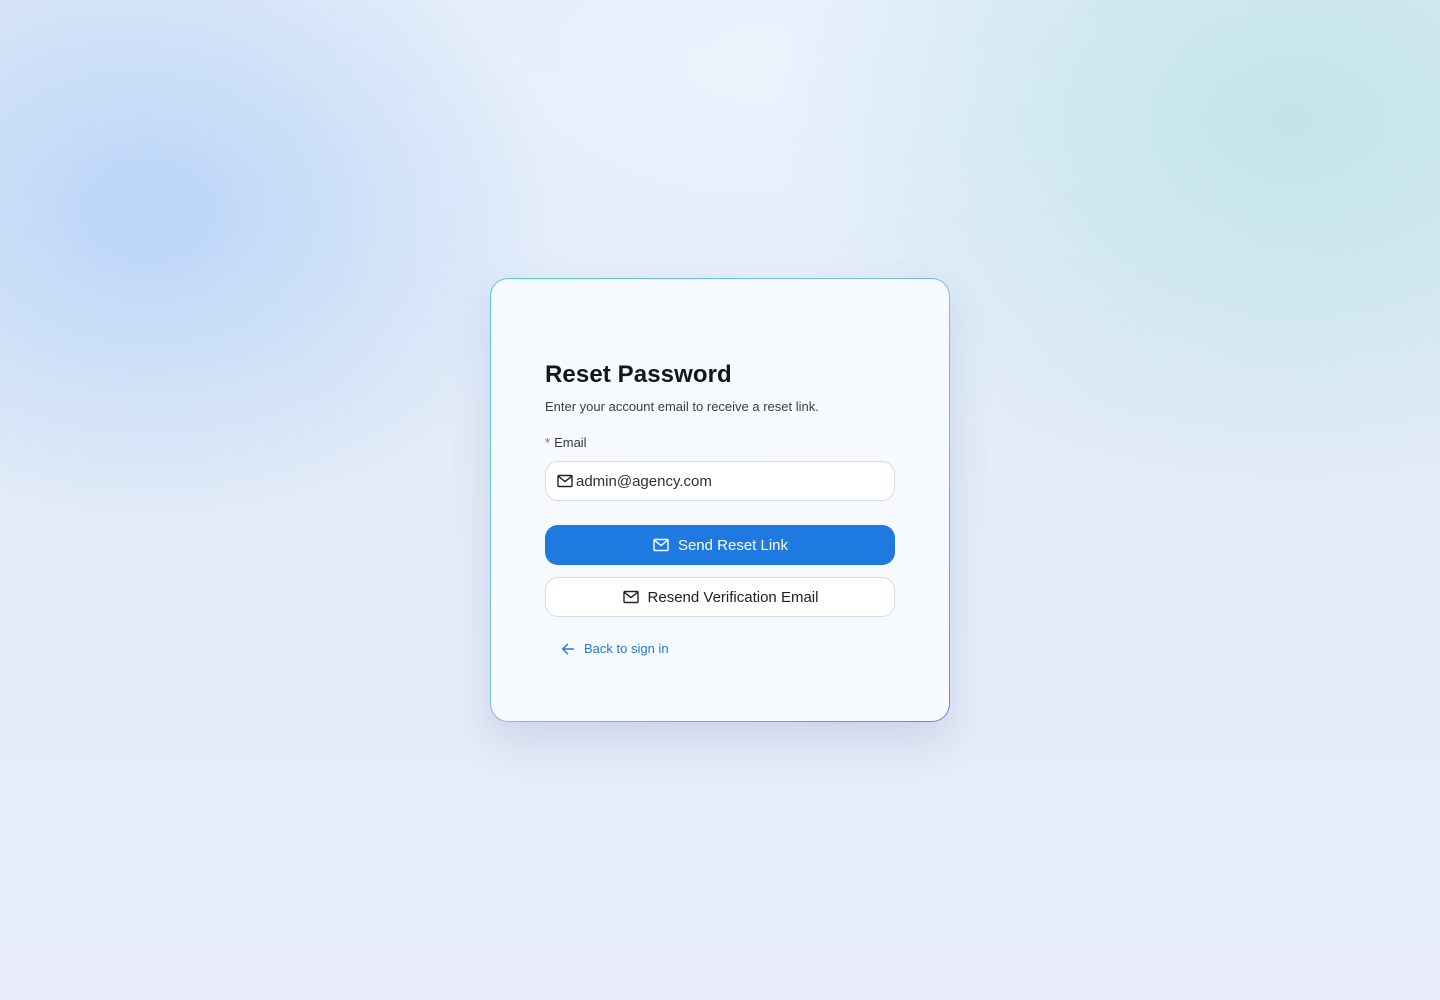 This screenshot has height=1000, width=1440. Describe the element at coordinates (733, 545) in the screenshot. I see `send-reset-link-label: Send Reset Link` at that location.